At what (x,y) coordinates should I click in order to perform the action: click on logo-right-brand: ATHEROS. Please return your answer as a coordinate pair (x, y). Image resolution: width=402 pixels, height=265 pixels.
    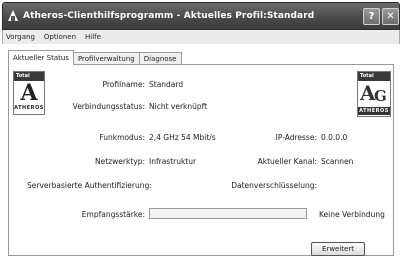
    Looking at the image, I should click on (374, 111).